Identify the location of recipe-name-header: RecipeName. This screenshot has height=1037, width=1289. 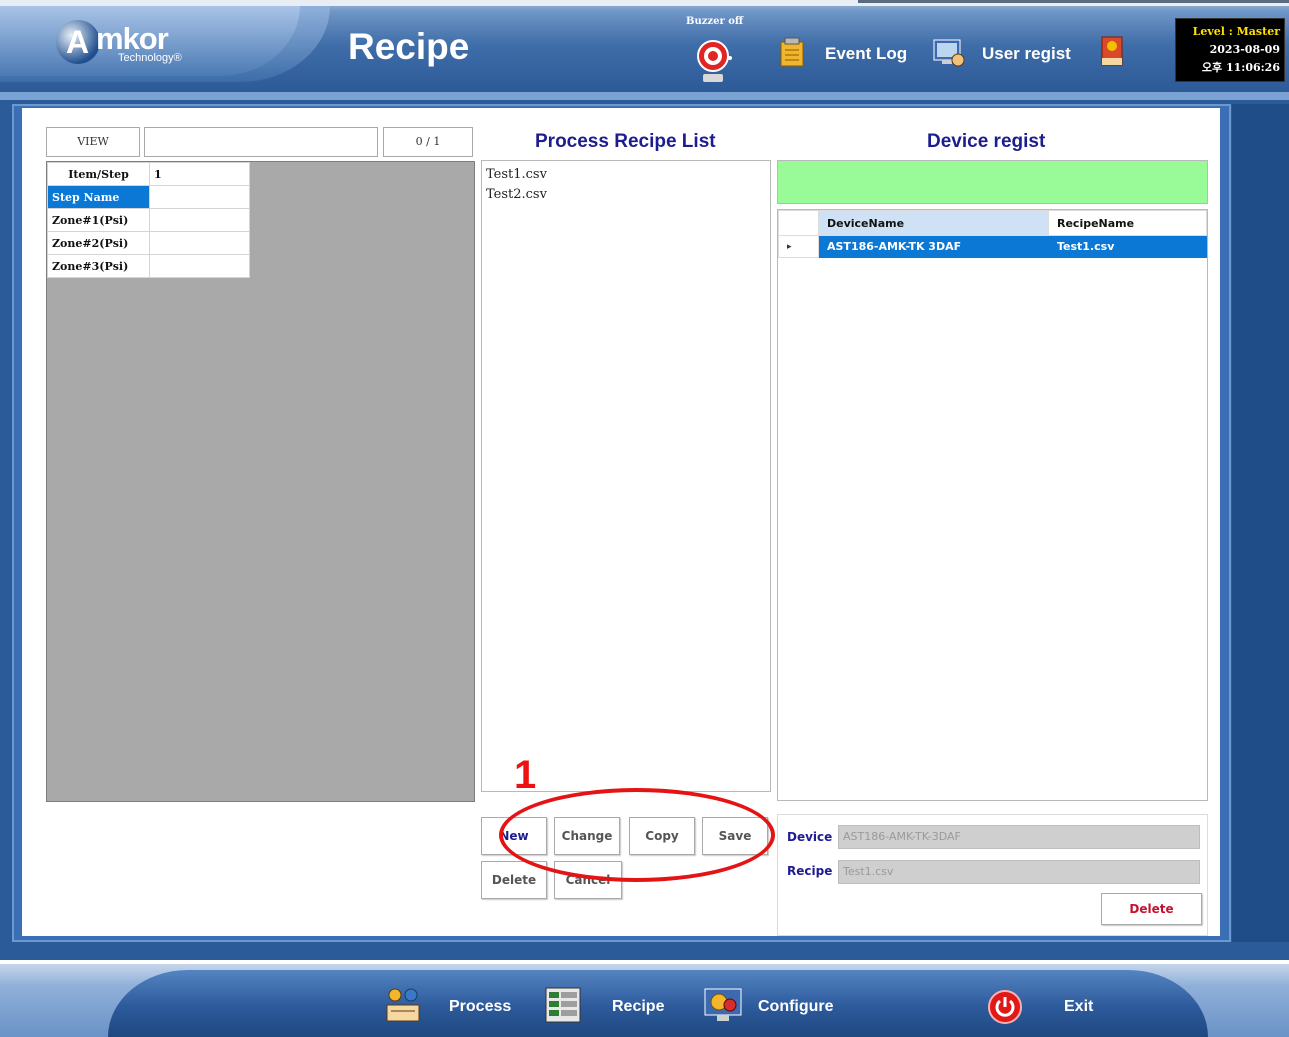
(1127, 223).